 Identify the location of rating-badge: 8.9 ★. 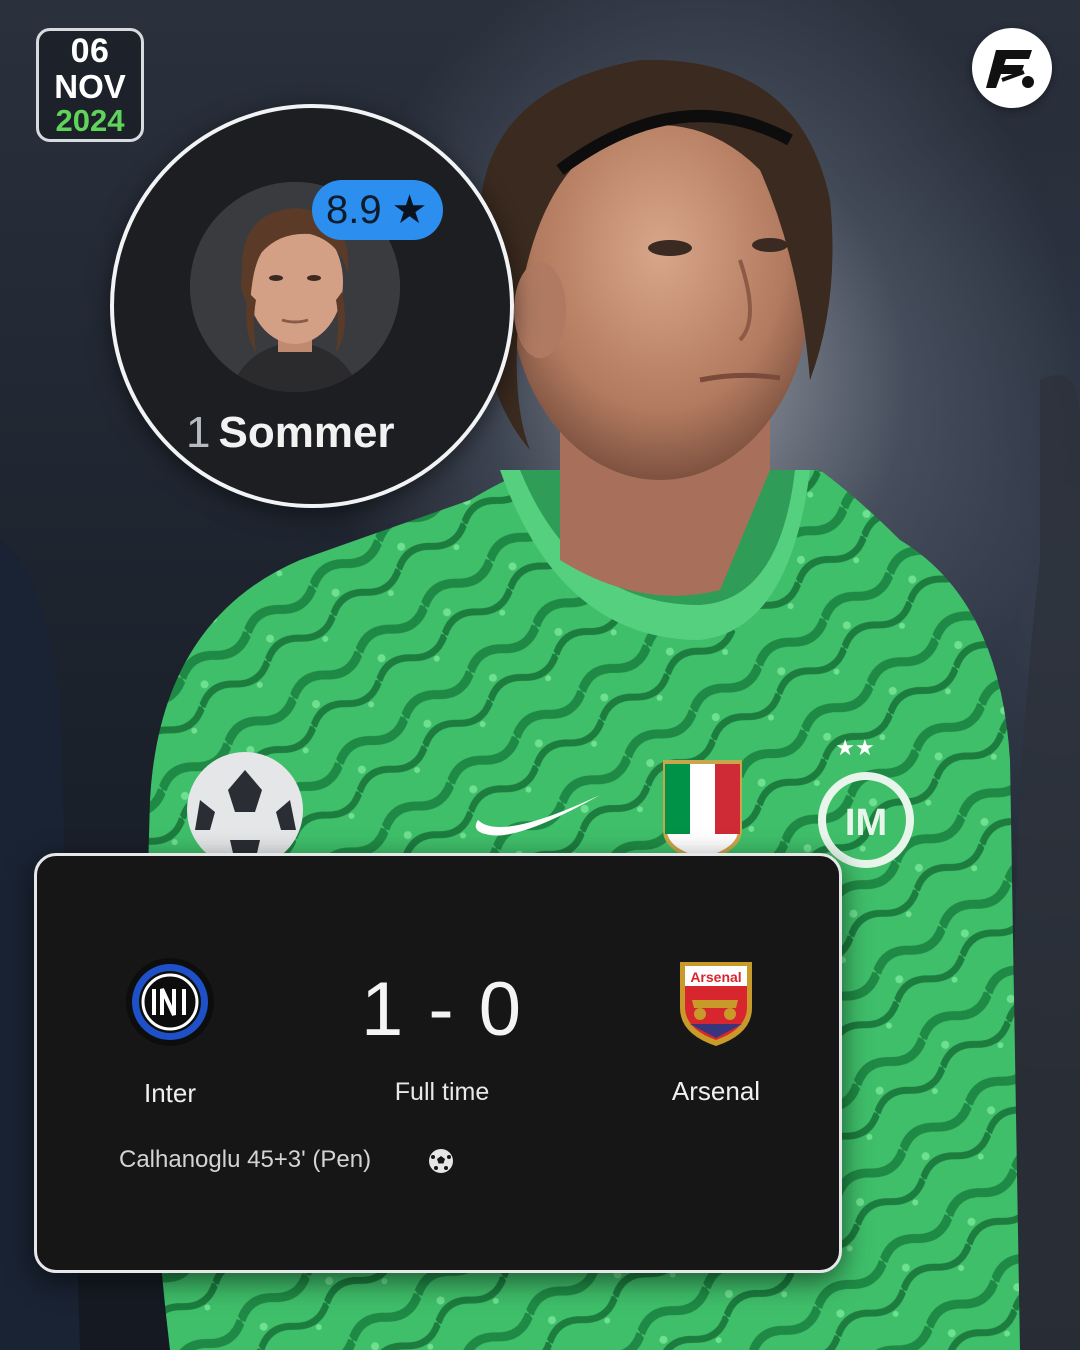
(378, 210).